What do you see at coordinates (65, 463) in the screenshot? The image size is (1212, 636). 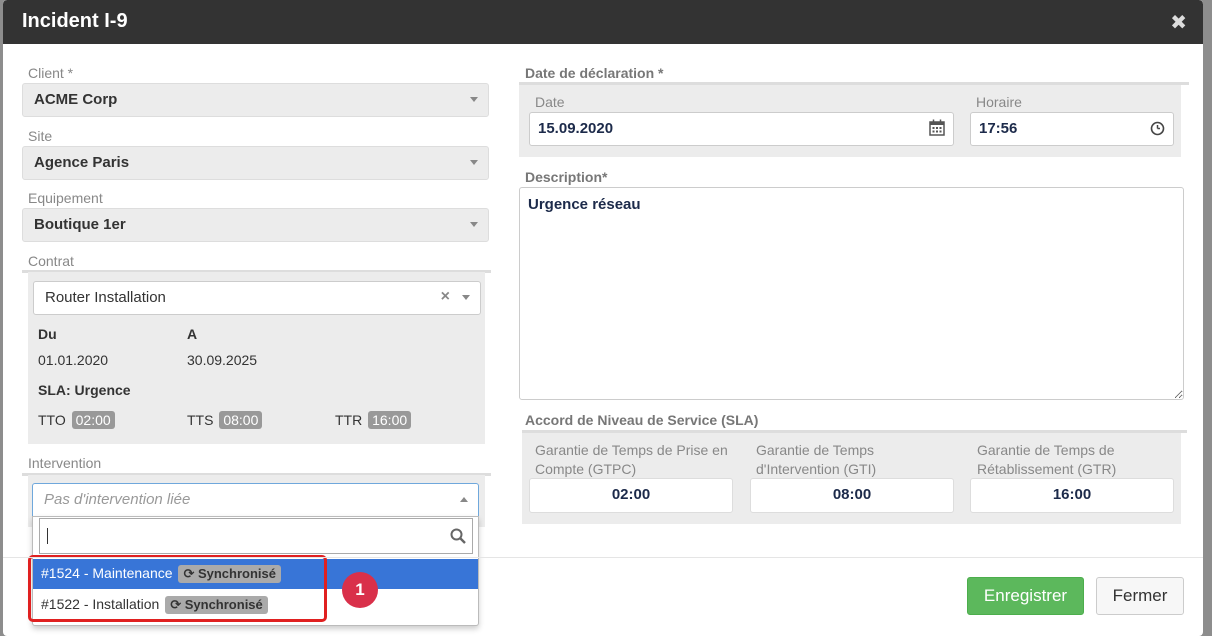 I see `intervention-label: Intervention` at bounding box center [65, 463].